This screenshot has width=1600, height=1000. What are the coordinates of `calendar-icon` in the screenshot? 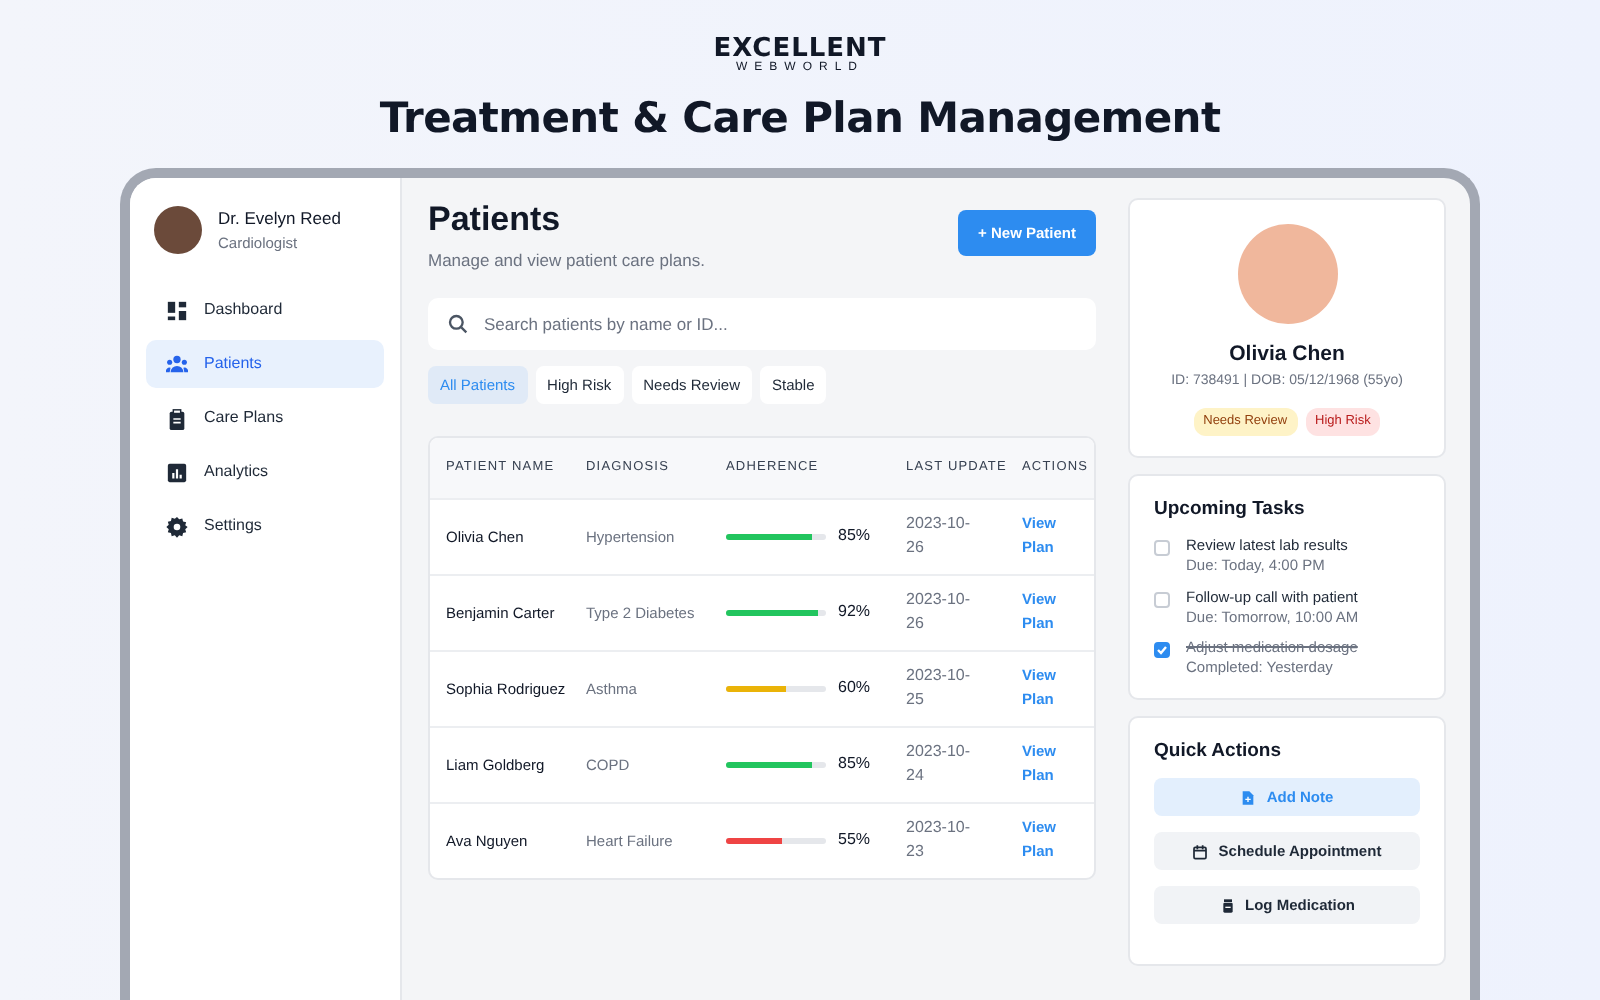 It's located at (1200, 851).